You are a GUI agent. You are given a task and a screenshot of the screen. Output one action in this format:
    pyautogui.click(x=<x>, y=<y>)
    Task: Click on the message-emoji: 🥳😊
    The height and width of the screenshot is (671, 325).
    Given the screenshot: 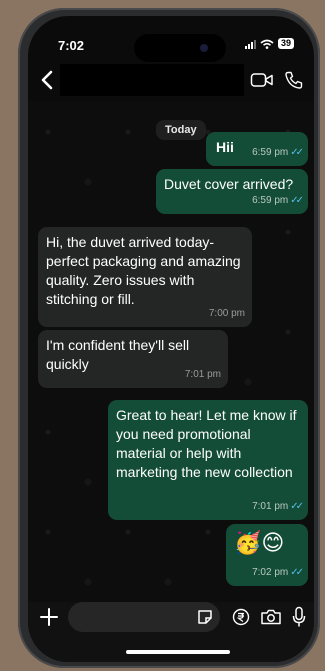 What is the action you would take?
    pyautogui.click(x=259, y=542)
    